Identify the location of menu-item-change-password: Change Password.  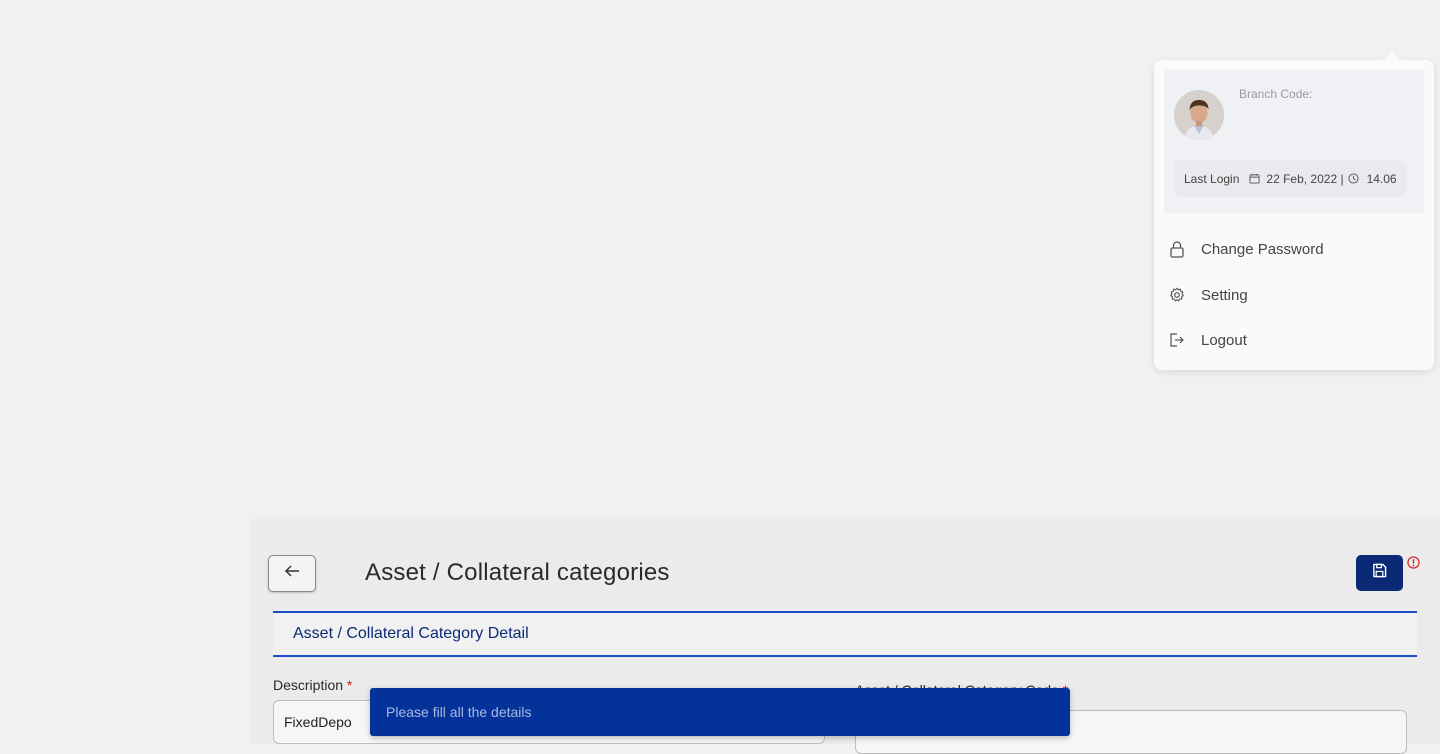
(1246, 249).